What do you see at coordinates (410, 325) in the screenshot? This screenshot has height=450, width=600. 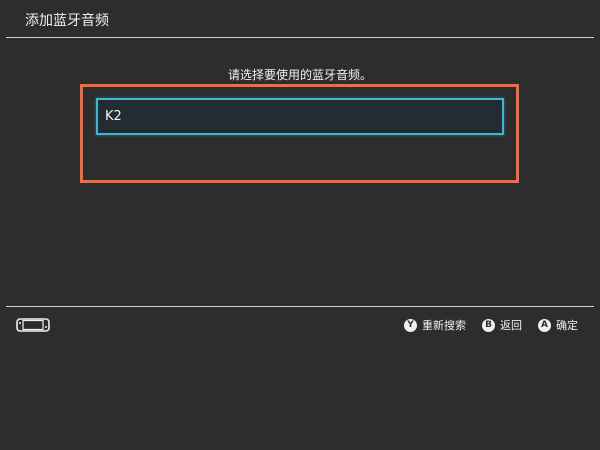 I see `y-button-icon: Y` at bounding box center [410, 325].